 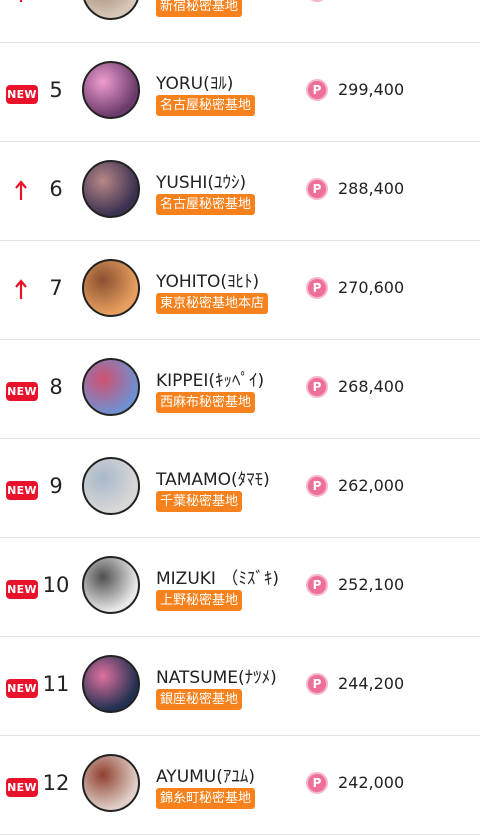 I want to click on cast-name: MIZUKI （ﾐｽﾞｷ), so click(x=217, y=576).